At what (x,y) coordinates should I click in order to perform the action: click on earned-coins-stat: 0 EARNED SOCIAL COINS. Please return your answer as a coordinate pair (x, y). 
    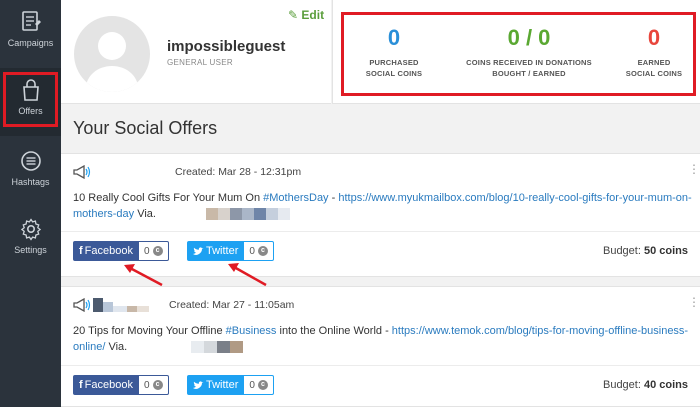
    Looking at the image, I should click on (654, 52).